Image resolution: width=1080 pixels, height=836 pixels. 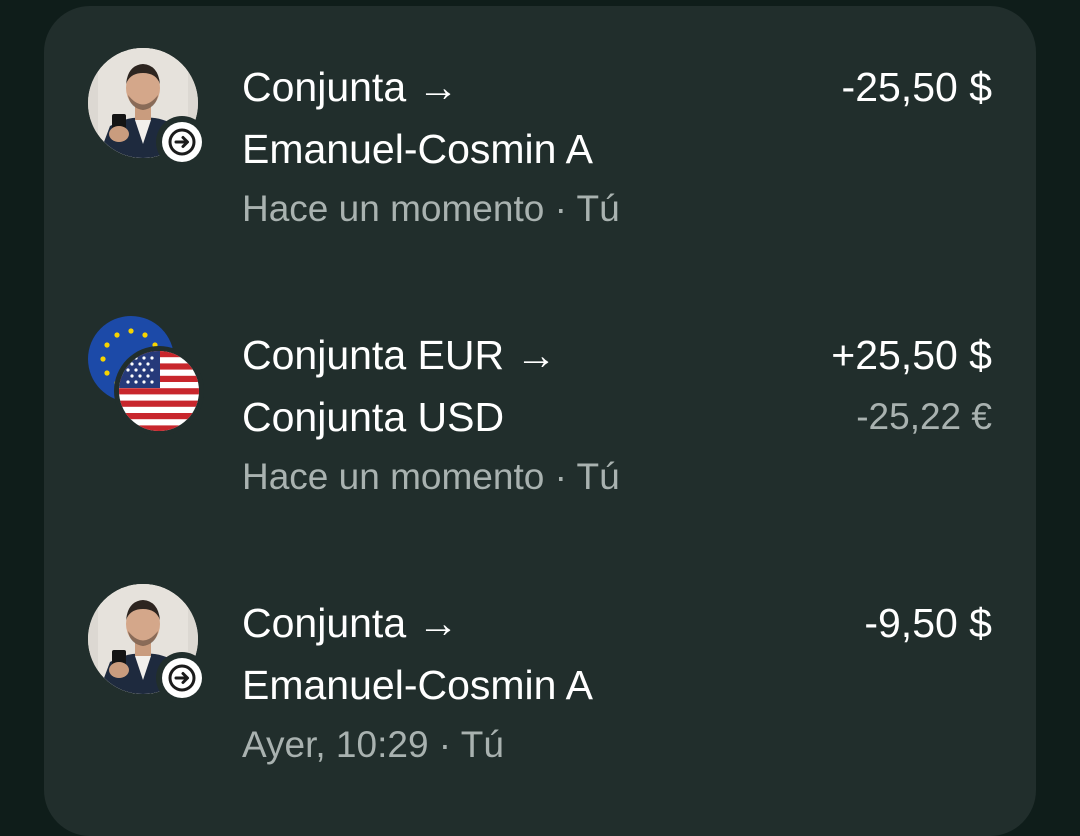 What do you see at coordinates (911, 355) in the screenshot?
I see `transaction-amount: +25,50 $` at bounding box center [911, 355].